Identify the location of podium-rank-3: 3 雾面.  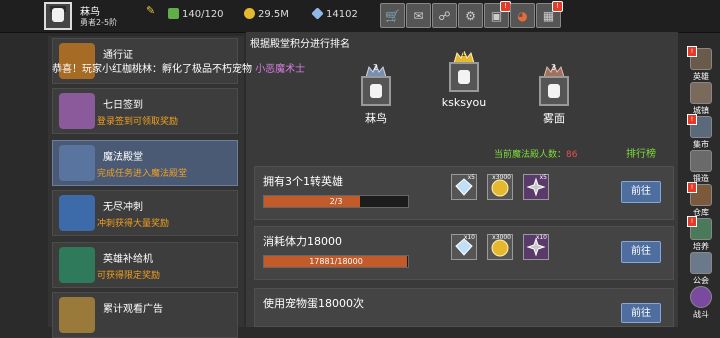
(554, 94).